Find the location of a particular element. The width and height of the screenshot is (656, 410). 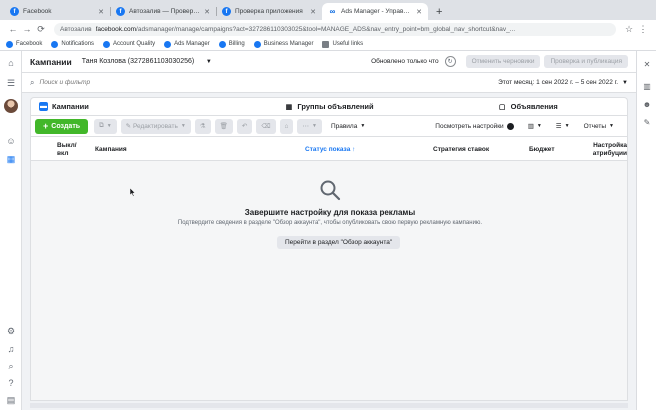

plus-icon: + is located at coordinates (46, 126).